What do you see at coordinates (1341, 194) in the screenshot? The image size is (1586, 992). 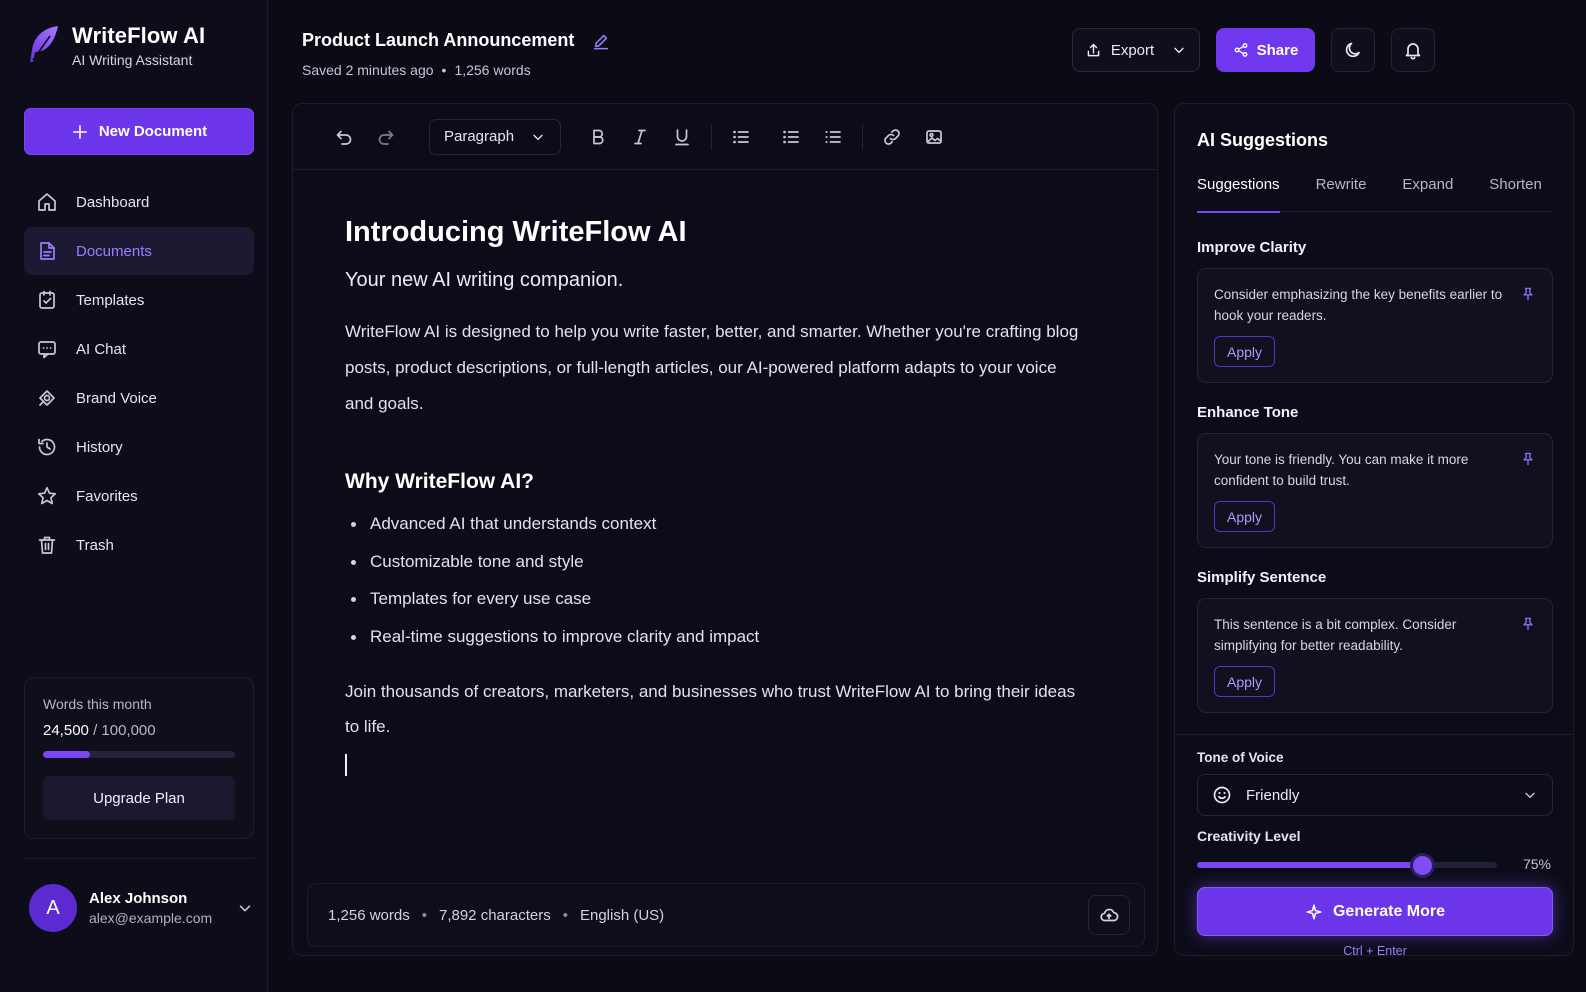 I see `tab-rewrite: Rewrite` at bounding box center [1341, 194].